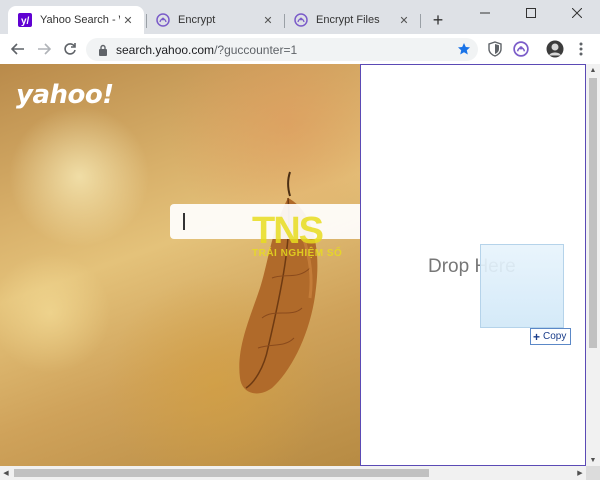  What do you see at coordinates (65, 95) in the screenshot?
I see `yahoo-logo: yahoo!` at bounding box center [65, 95].